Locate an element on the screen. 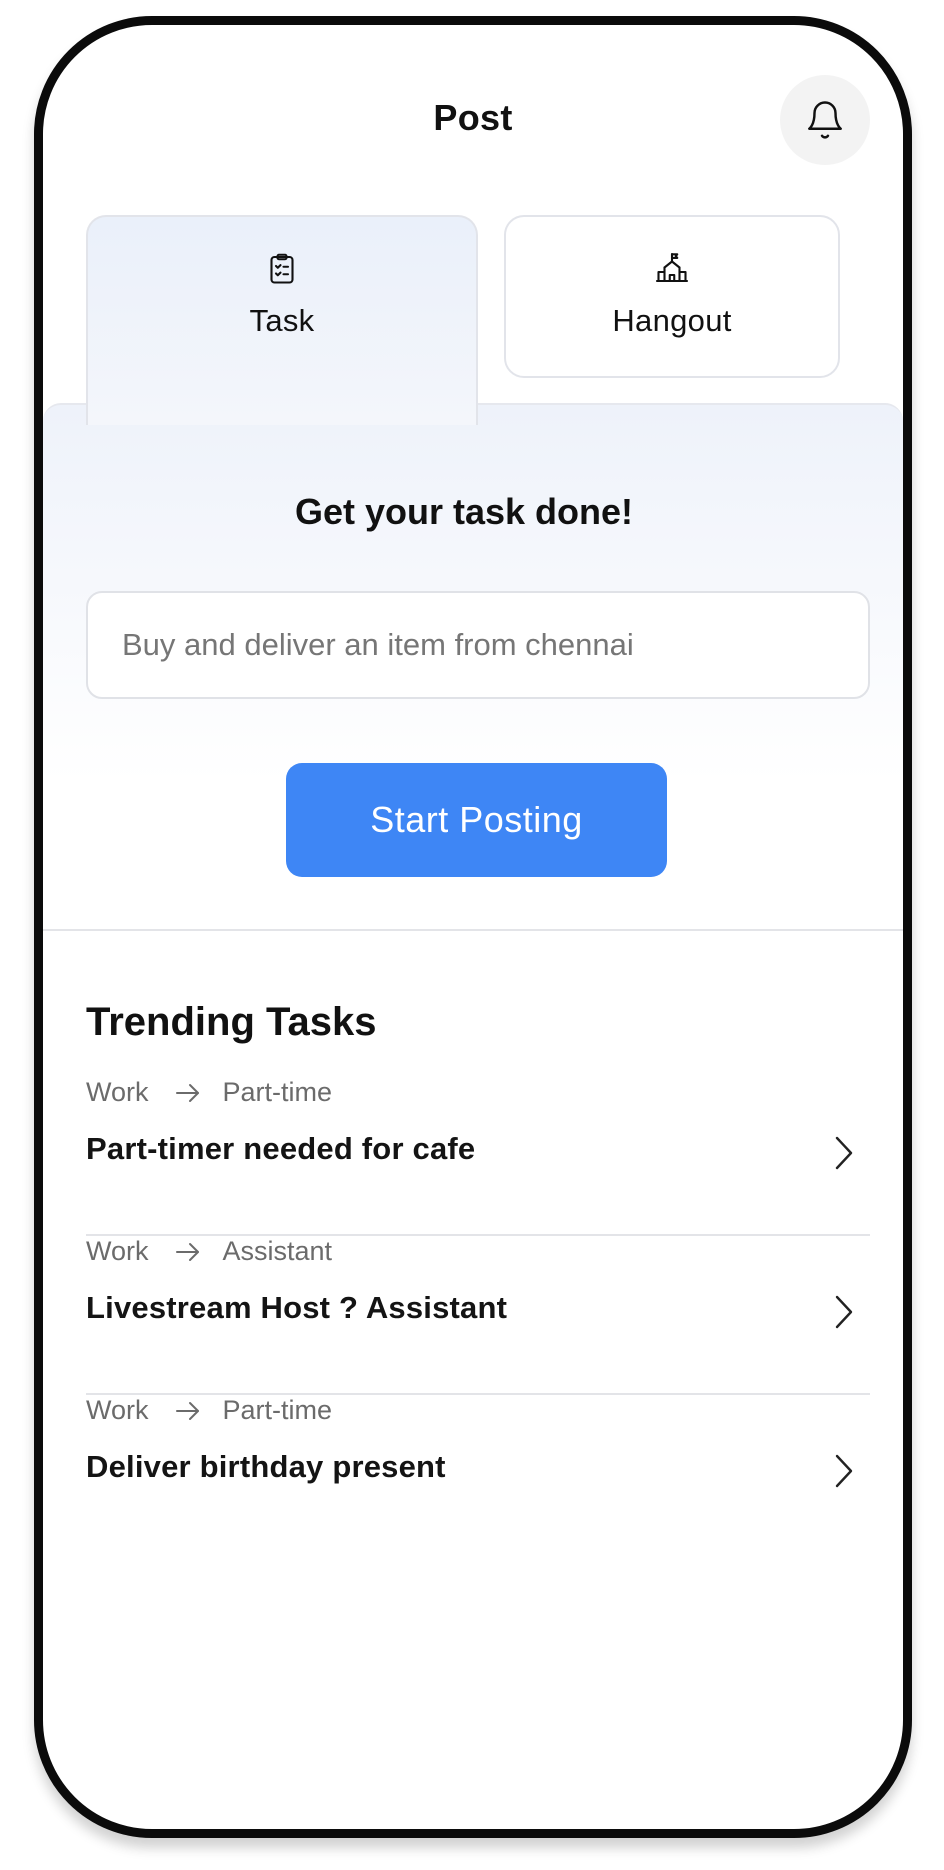 The width and height of the screenshot is (944, 1870). tab-hangout: Hangout is located at coordinates (672, 296).